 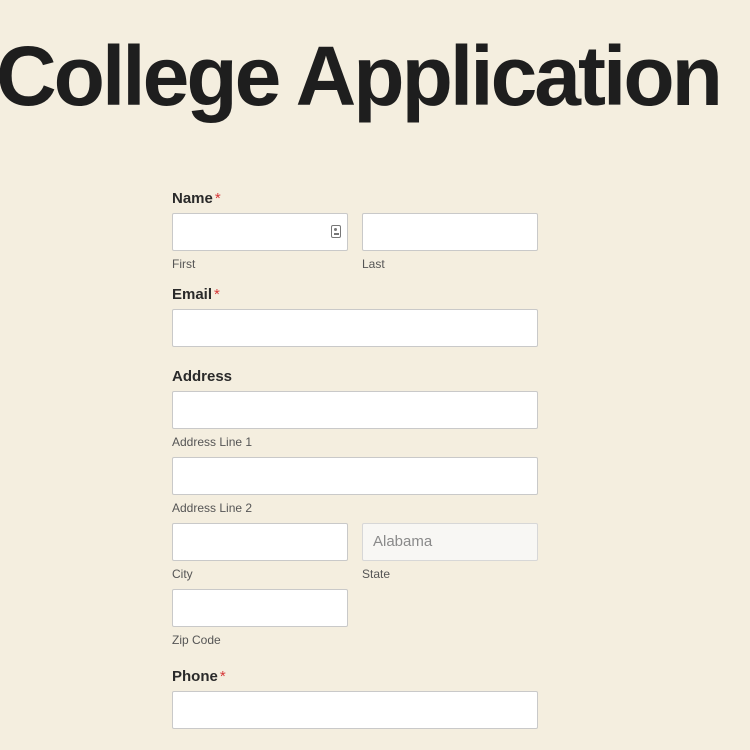 What do you see at coordinates (195, 676) in the screenshot?
I see `phone-label-text: Phone` at bounding box center [195, 676].